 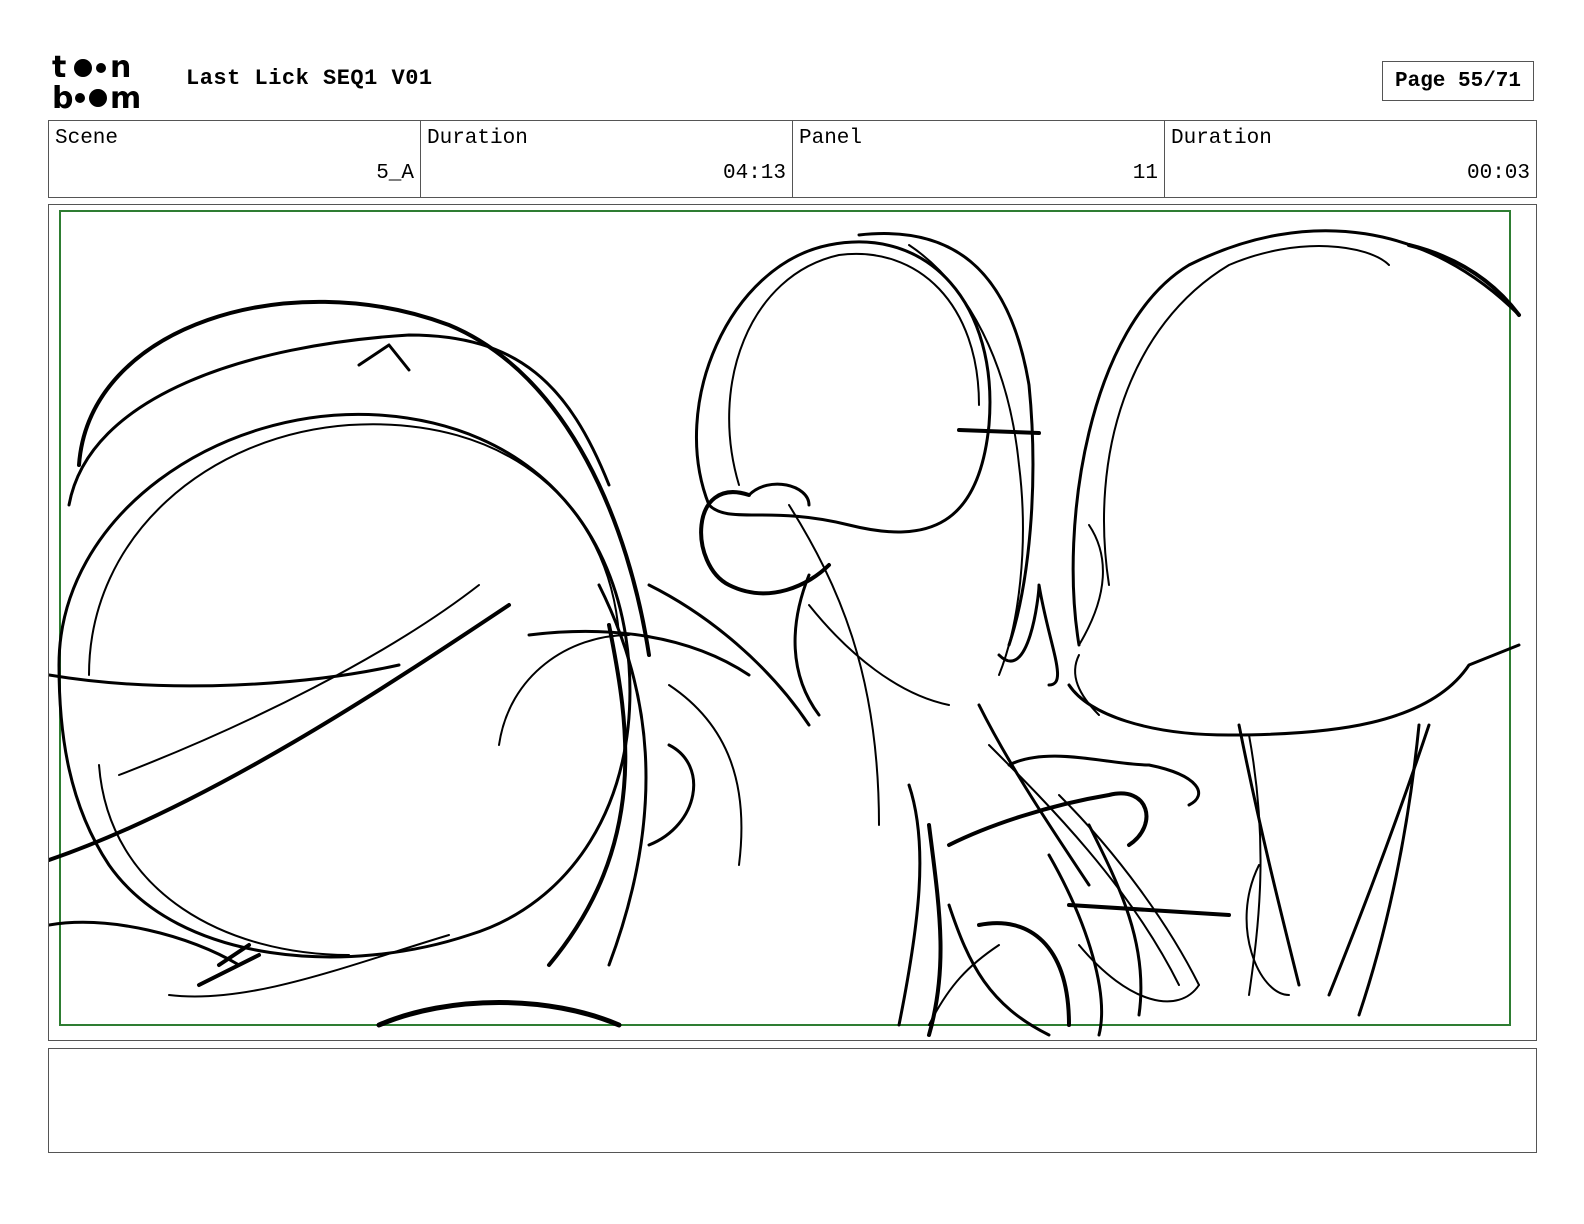 What do you see at coordinates (62, 96) in the screenshot?
I see `svg-text: b` at bounding box center [62, 96].